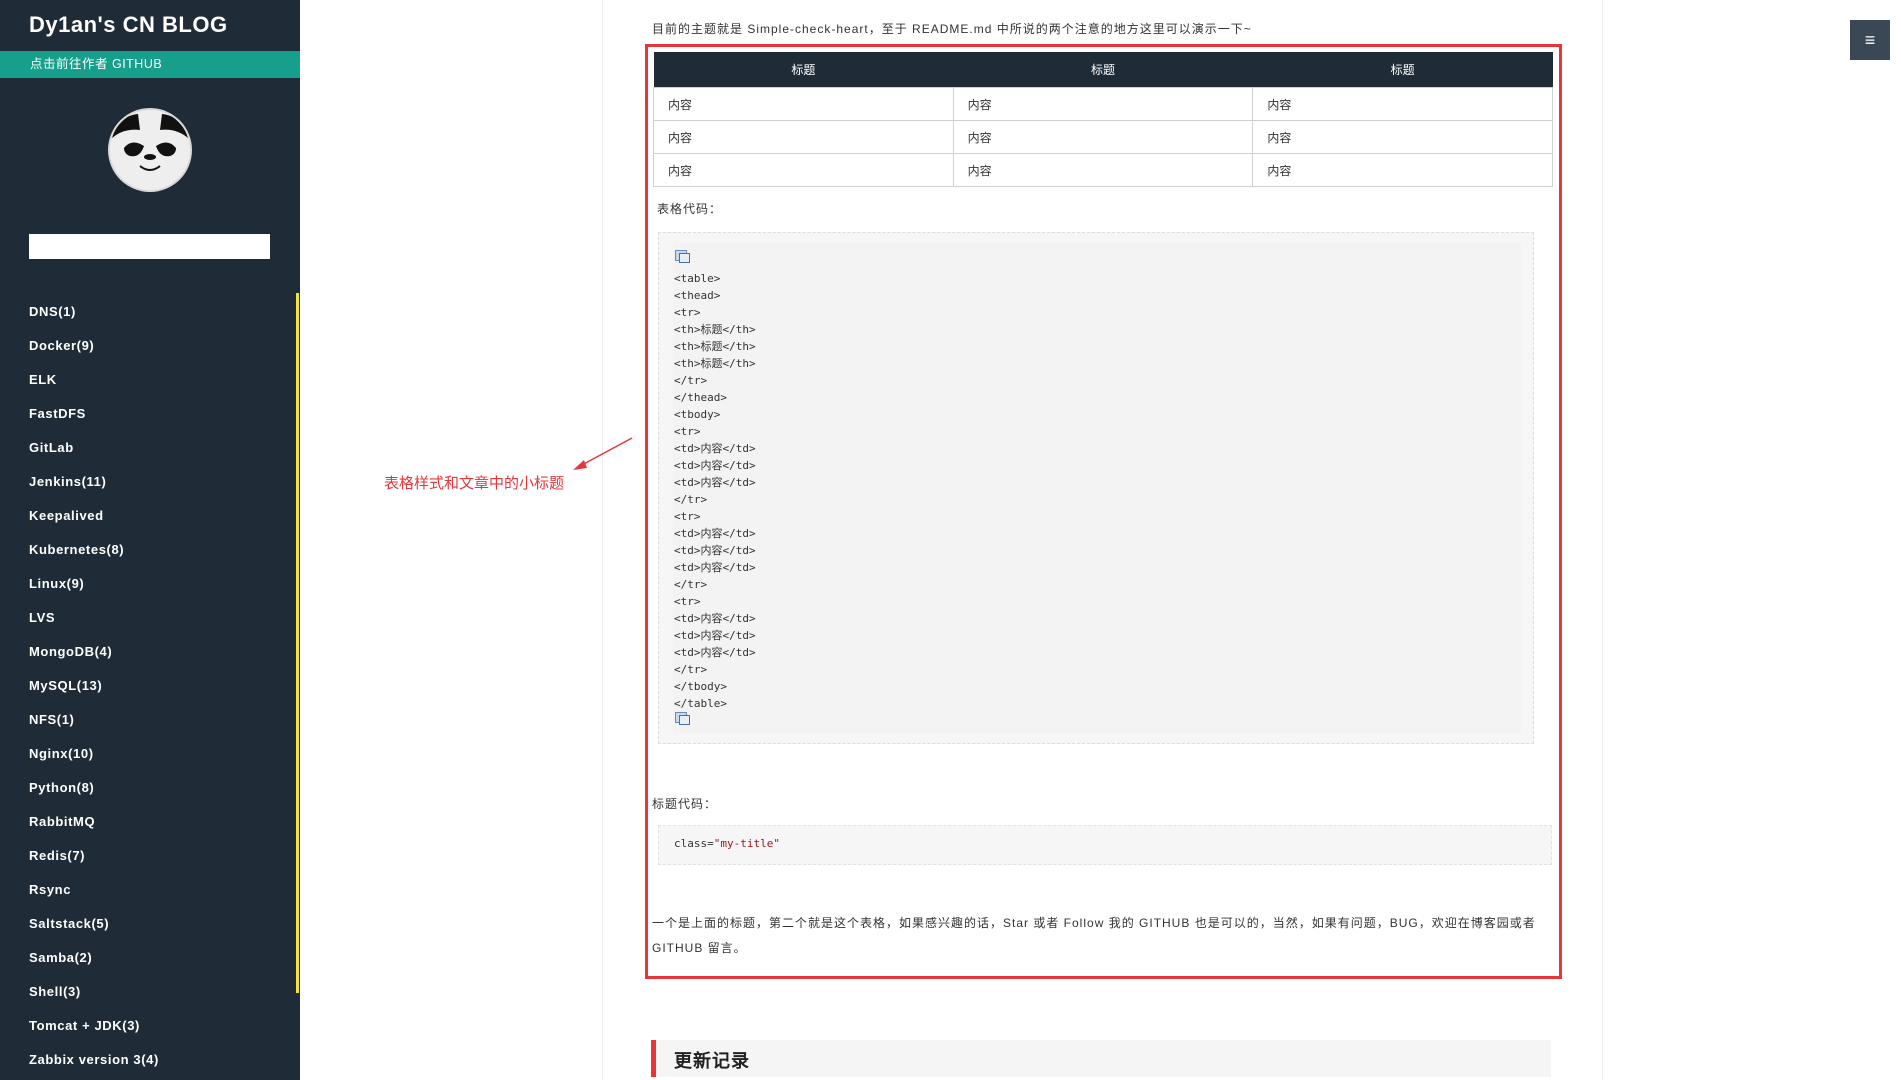 Image resolution: width=1901 pixels, height=1080 pixels. I want to click on sidebar-category-item: Redis(7), so click(94, 863).